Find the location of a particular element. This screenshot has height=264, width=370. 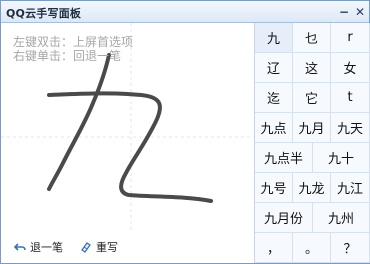

candidate-item: 九龙 is located at coordinates (312, 188).